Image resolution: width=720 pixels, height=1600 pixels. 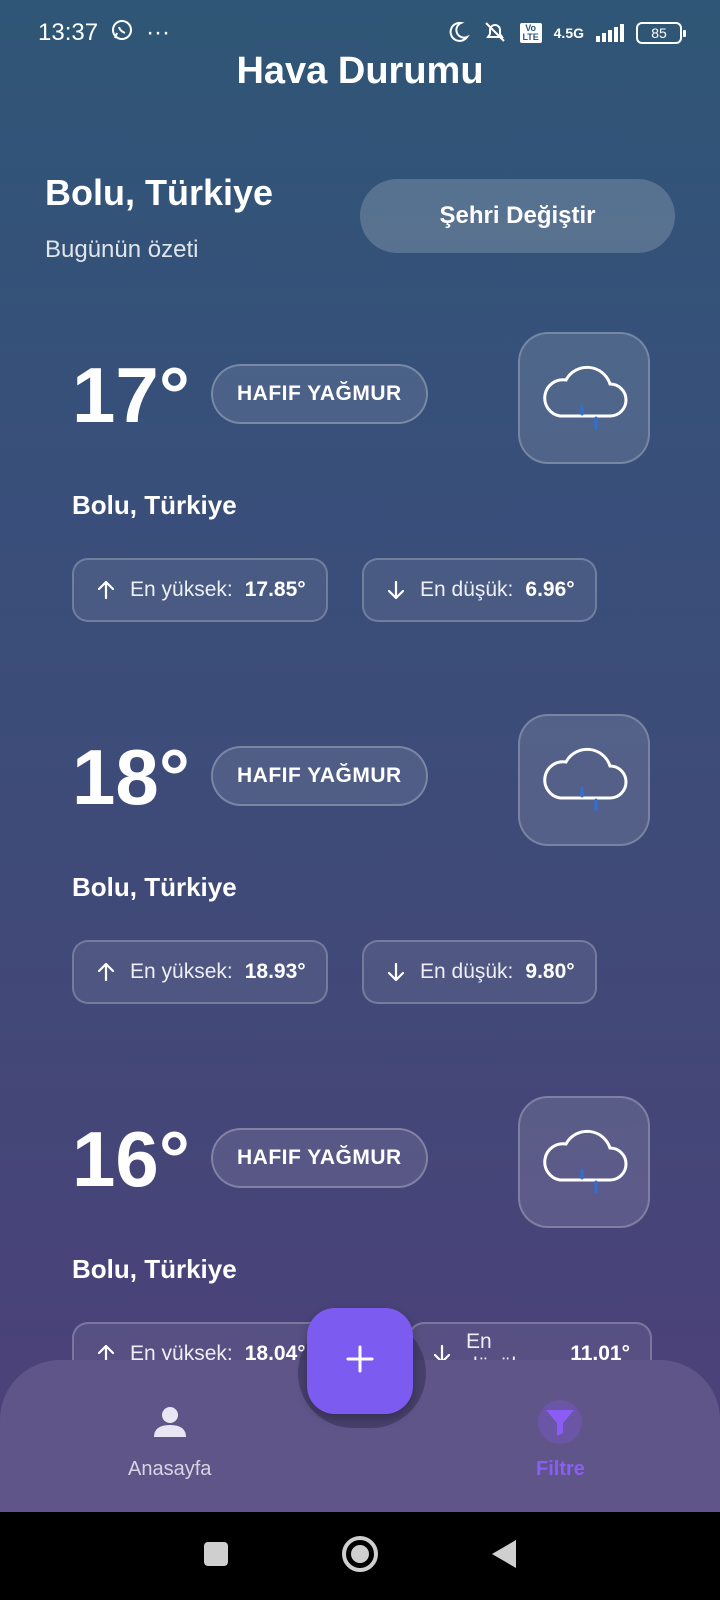 I want to click on low-temp-chip: En düşük: 6.96°, so click(x=479, y=590).